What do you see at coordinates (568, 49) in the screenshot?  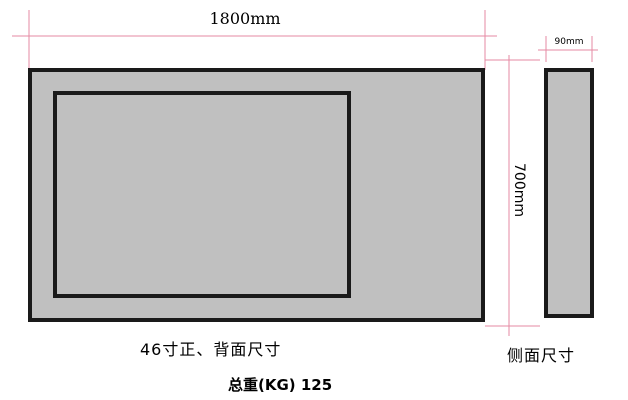 I see `depth-dimension: 90mm` at bounding box center [568, 49].